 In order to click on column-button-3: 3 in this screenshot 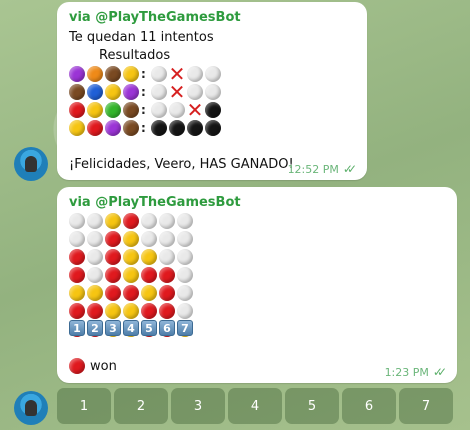, I will do `click(198, 406)`.